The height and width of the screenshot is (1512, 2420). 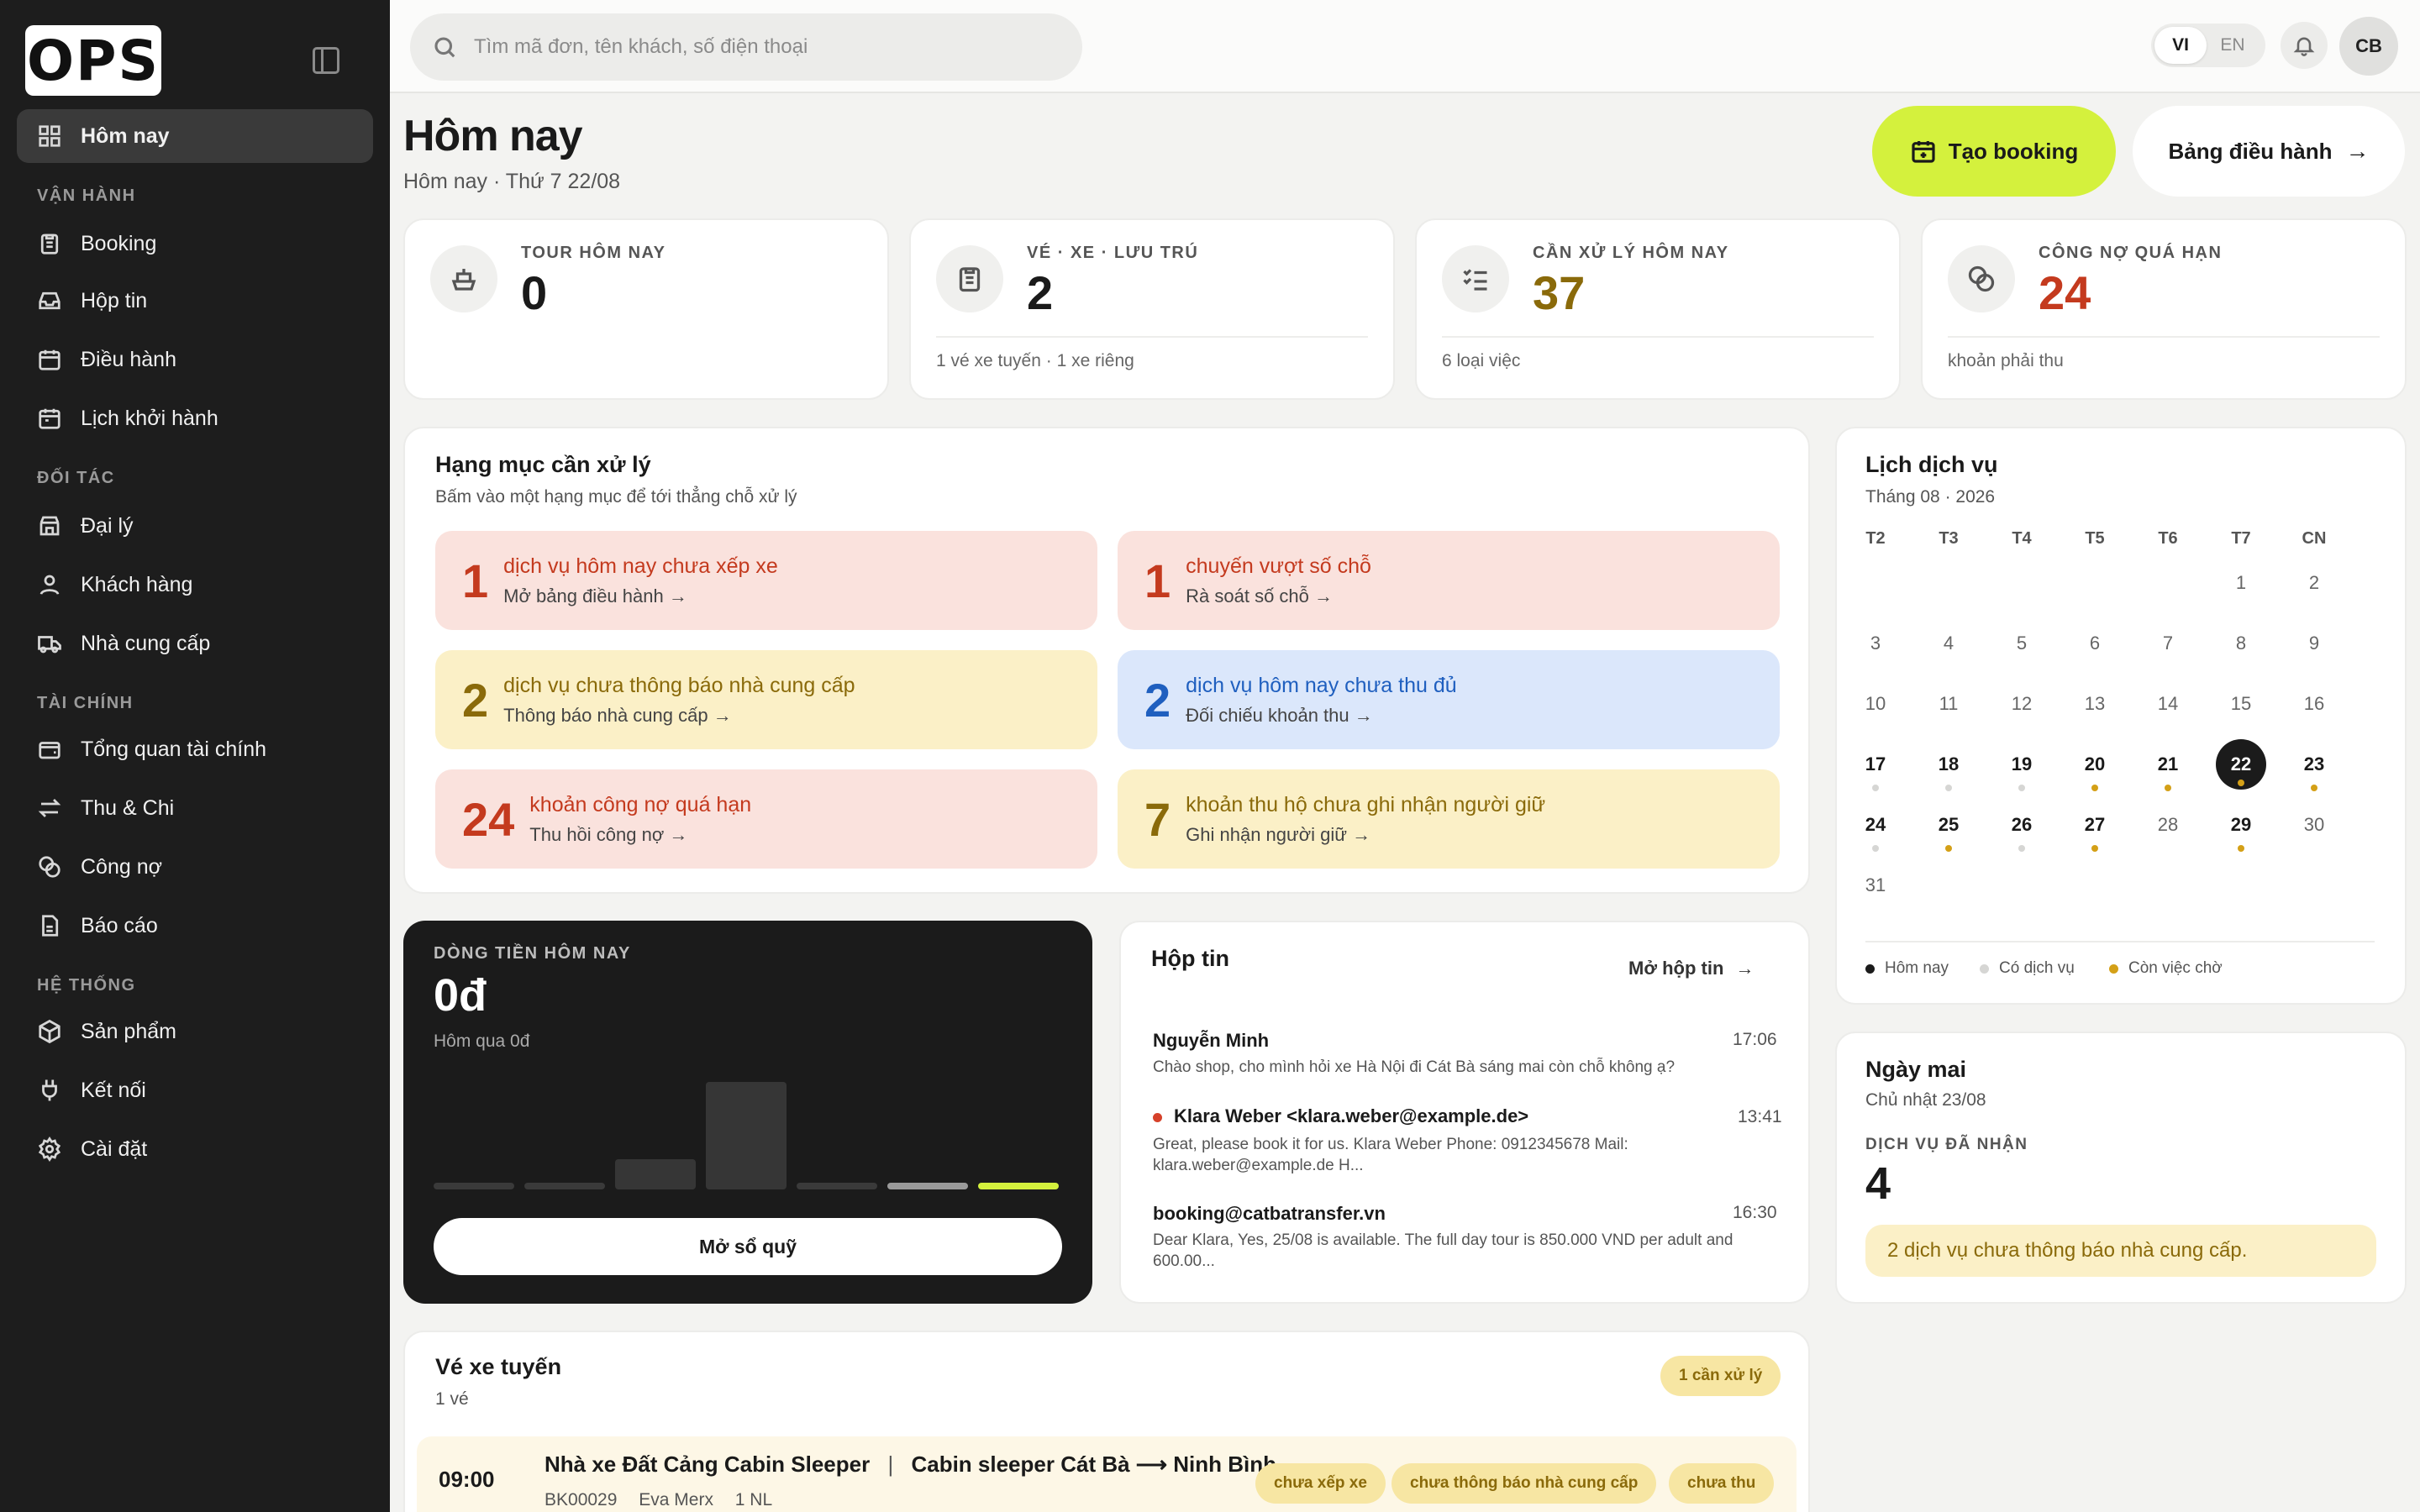 I want to click on calendar-day: 25, so click(x=1948, y=825).